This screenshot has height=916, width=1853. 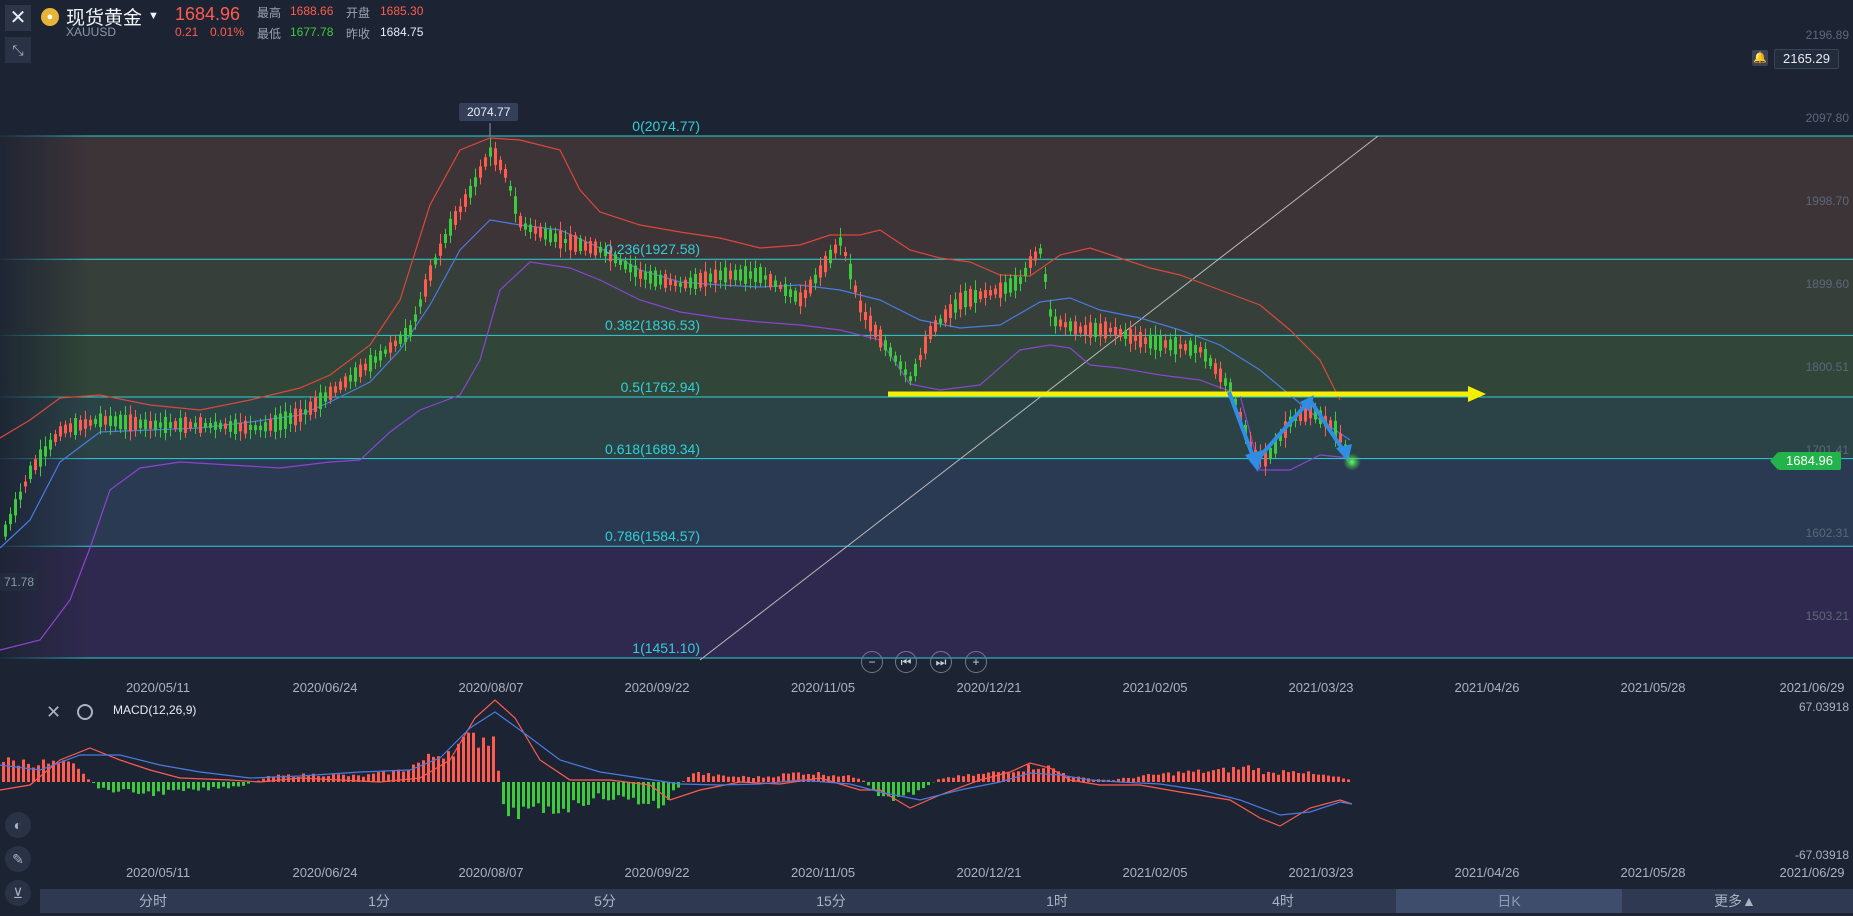 I want to click on zoom-out-button: −, so click(x=872, y=662).